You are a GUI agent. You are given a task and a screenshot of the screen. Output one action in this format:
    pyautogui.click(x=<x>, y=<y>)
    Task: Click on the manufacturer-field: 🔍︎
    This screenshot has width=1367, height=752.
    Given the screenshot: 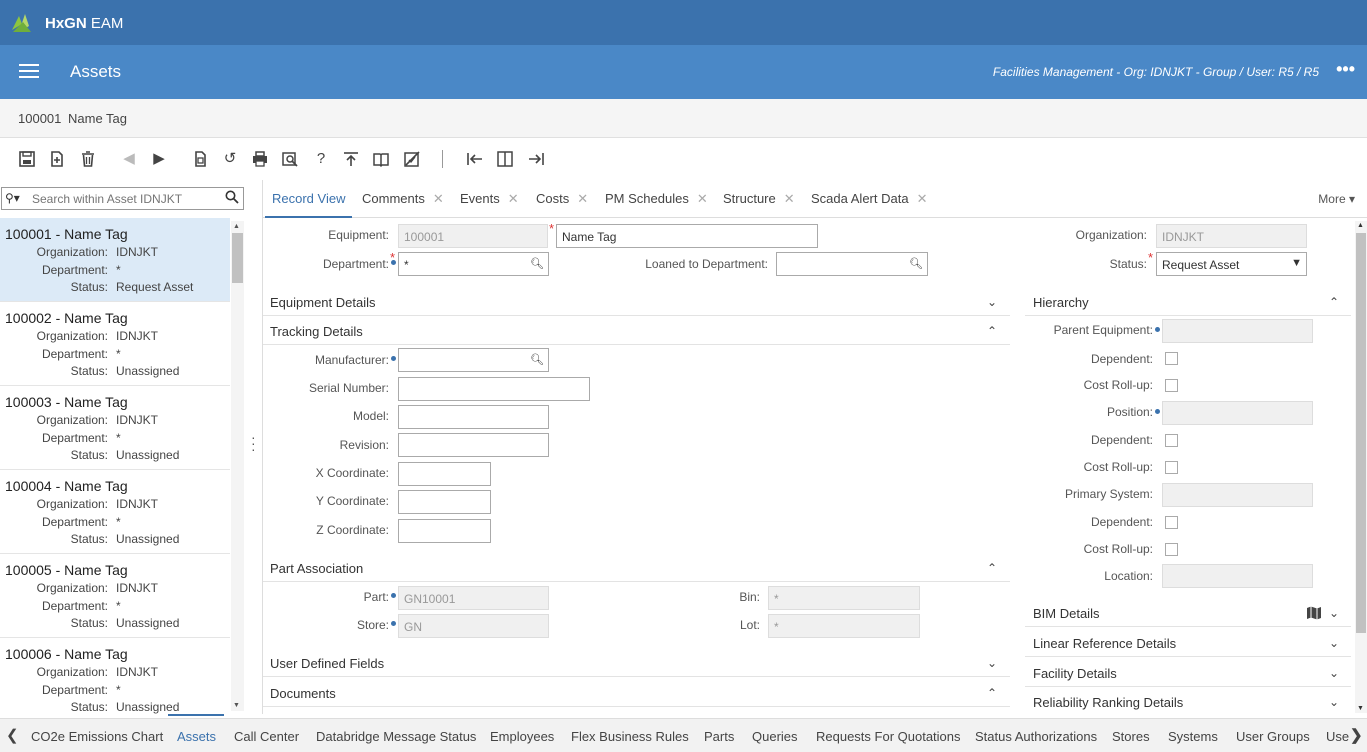 What is the action you would take?
    pyautogui.click(x=473, y=360)
    